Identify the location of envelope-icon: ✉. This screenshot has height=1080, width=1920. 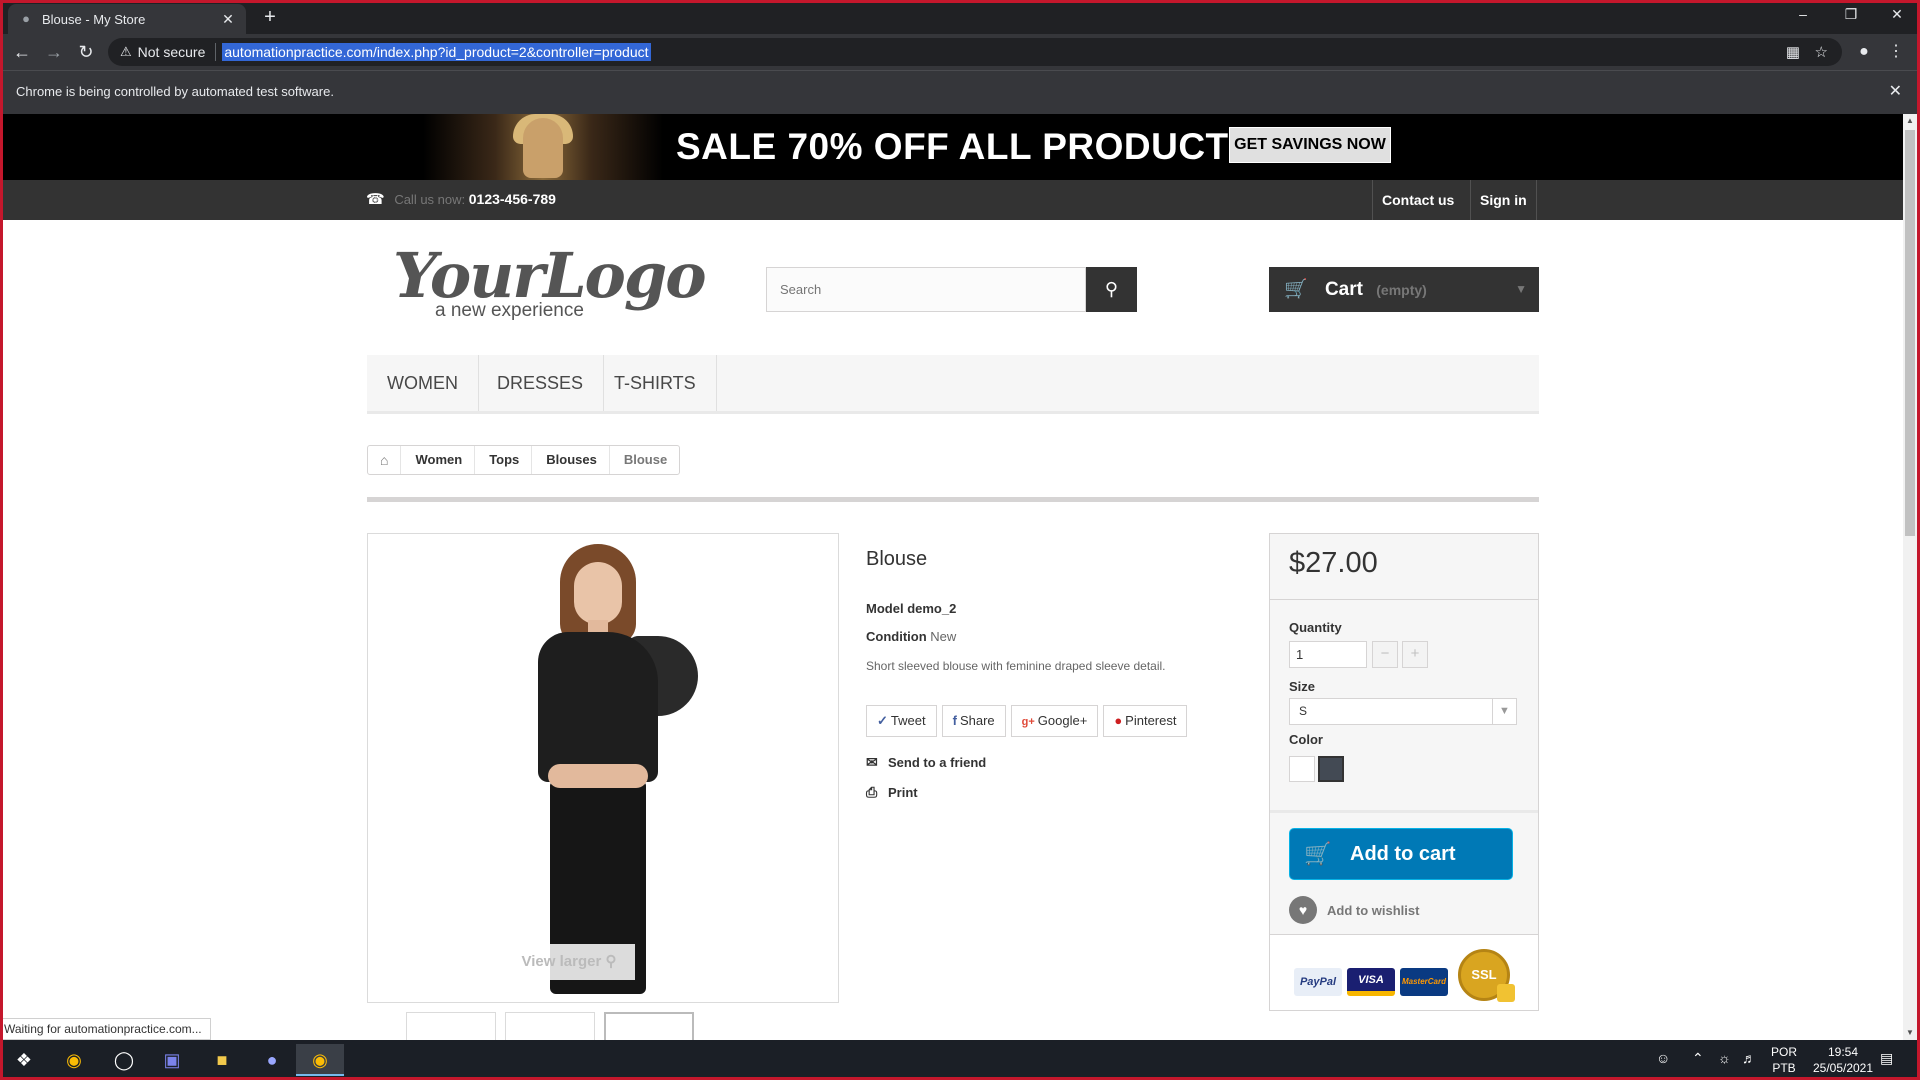
(872, 762).